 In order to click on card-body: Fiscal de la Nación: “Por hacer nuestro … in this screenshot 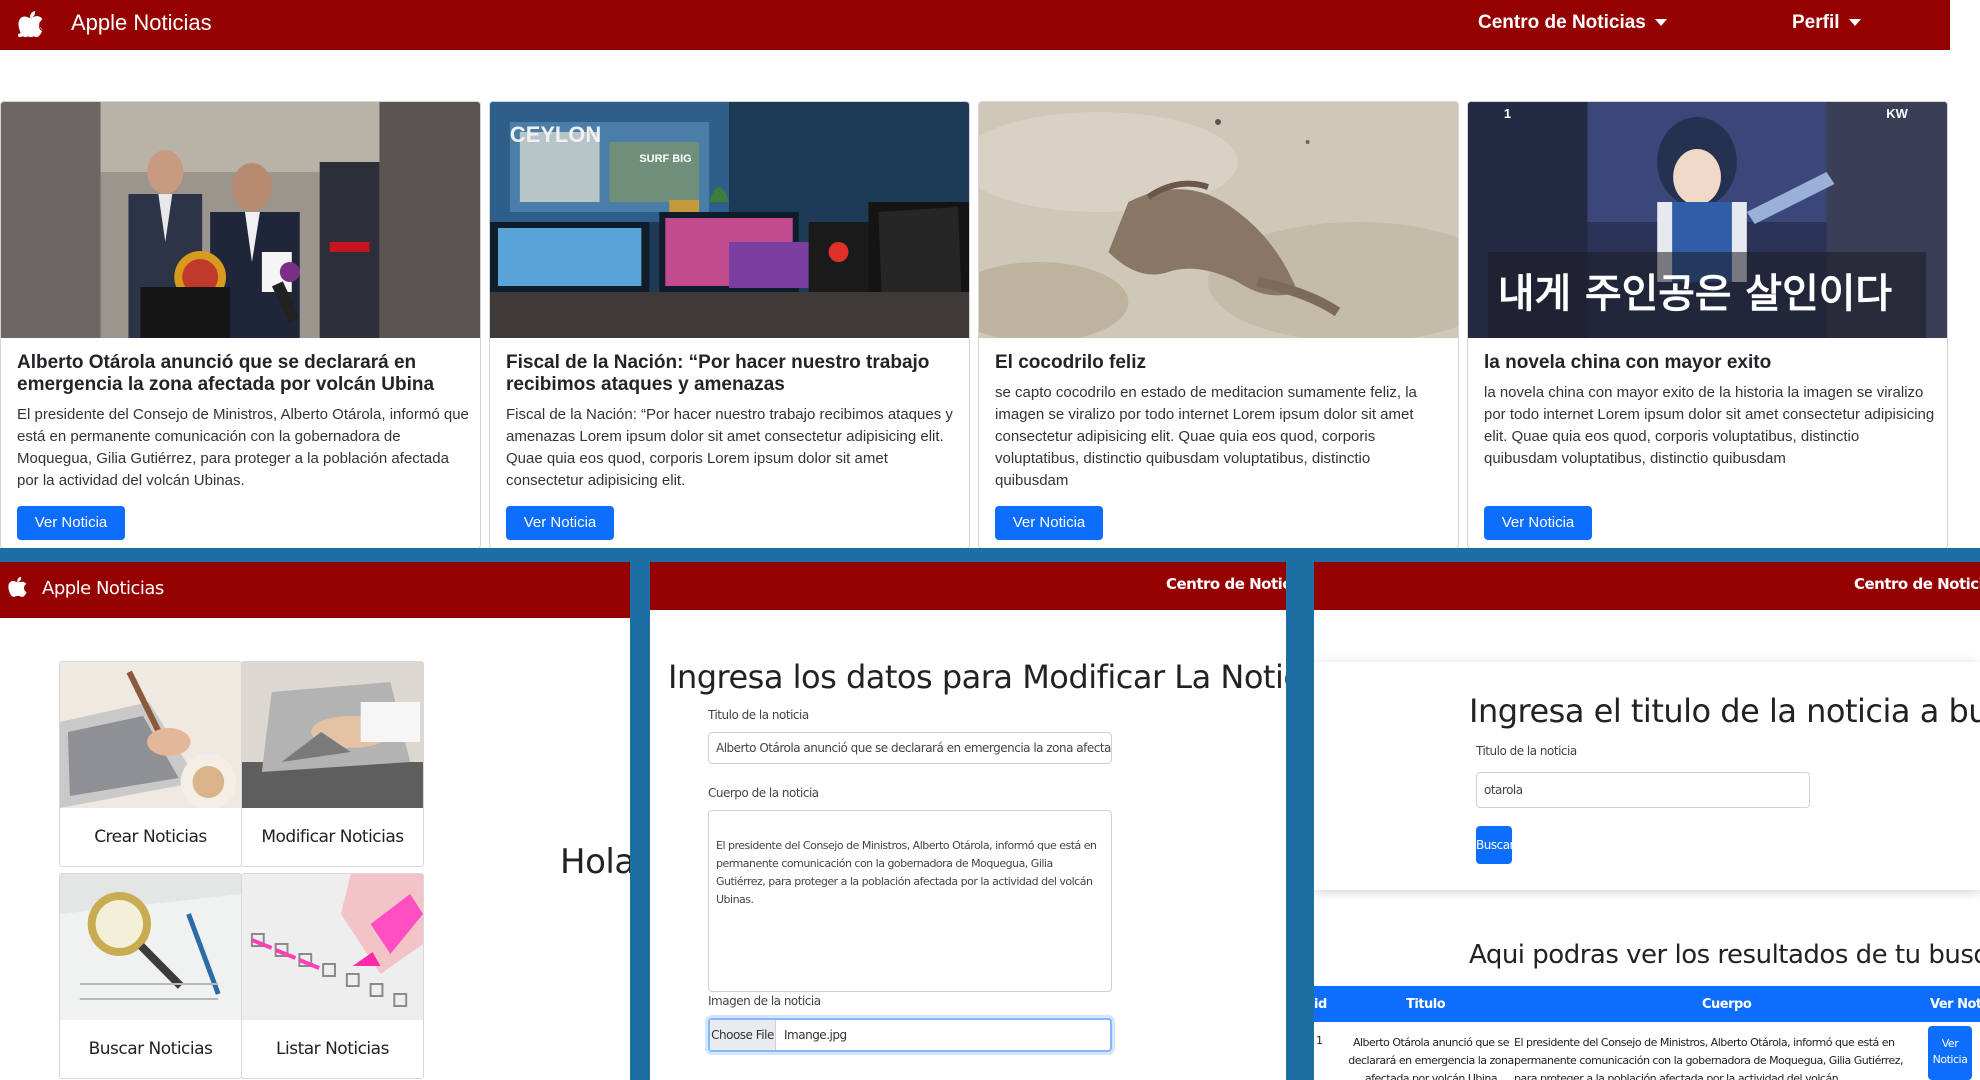, I will do `click(729, 447)`.